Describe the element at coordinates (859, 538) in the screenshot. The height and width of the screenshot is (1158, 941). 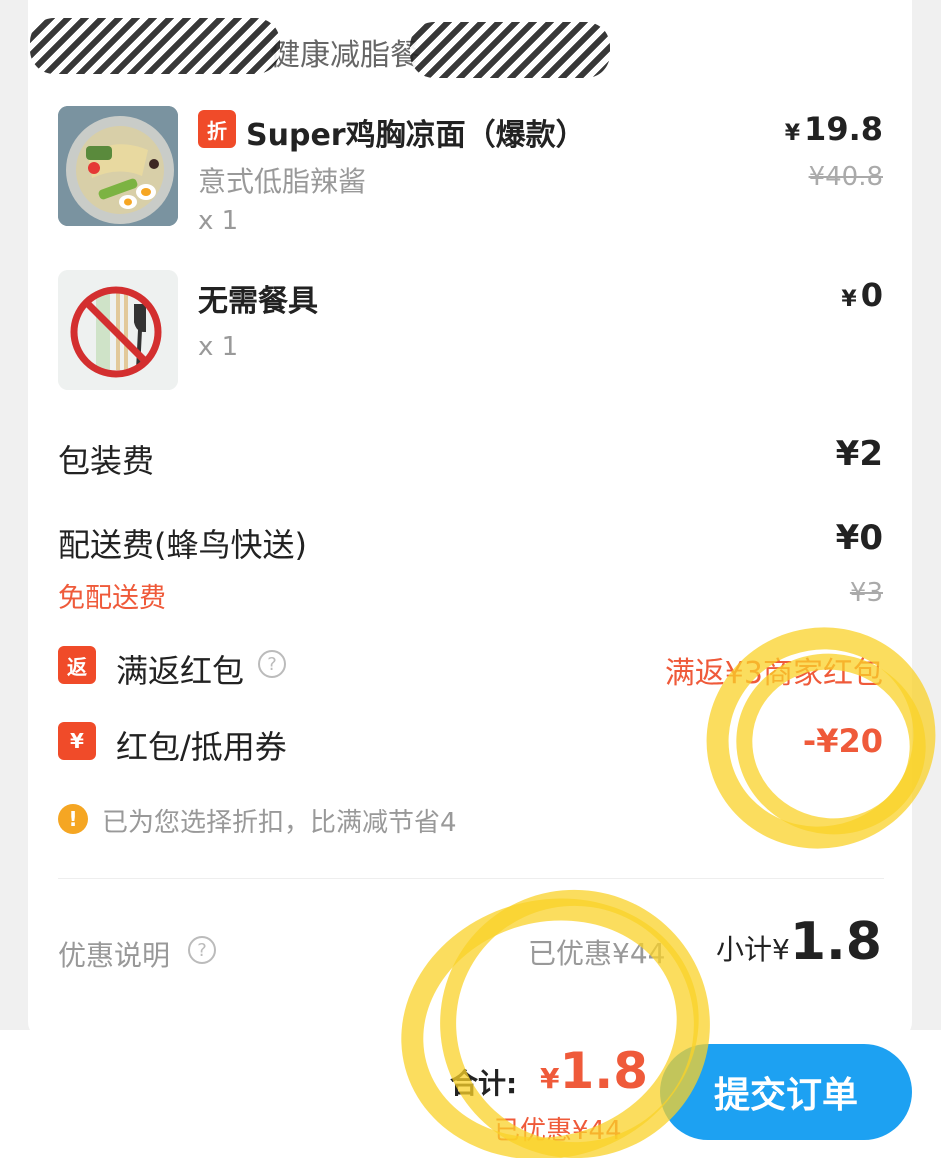
I see `delivery-fee-value: ¥0` at that location.